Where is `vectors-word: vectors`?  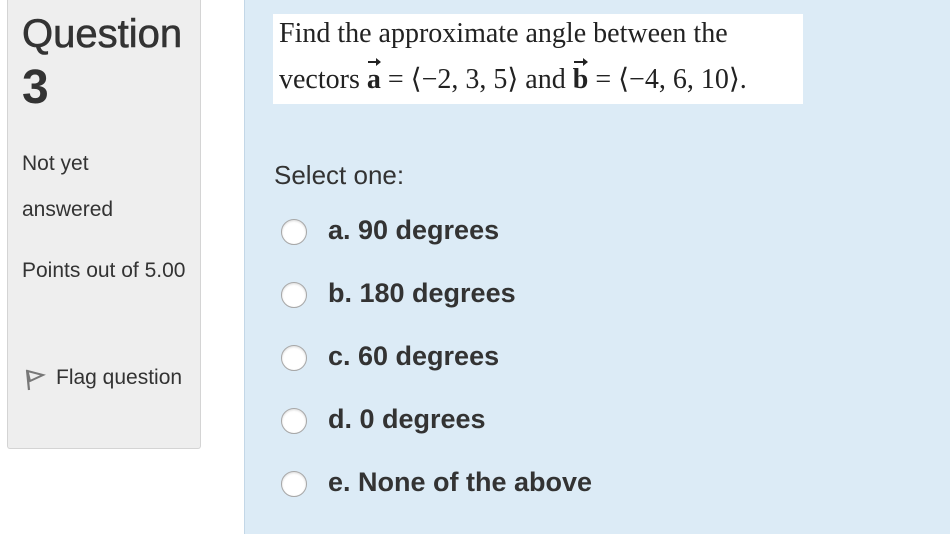
vectors-word: vectors is located at coordinates (319, 79).